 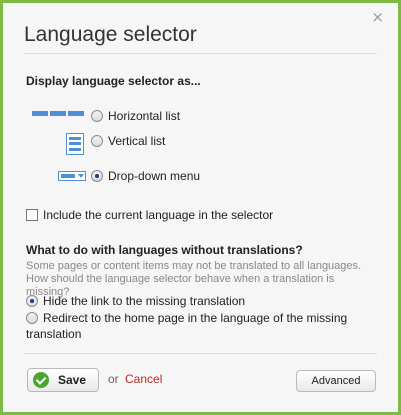 What do you see at coordinates (336, 381) in the screenshot?
I see `advanced-button: Advanced` at bounding box center [336, 381].